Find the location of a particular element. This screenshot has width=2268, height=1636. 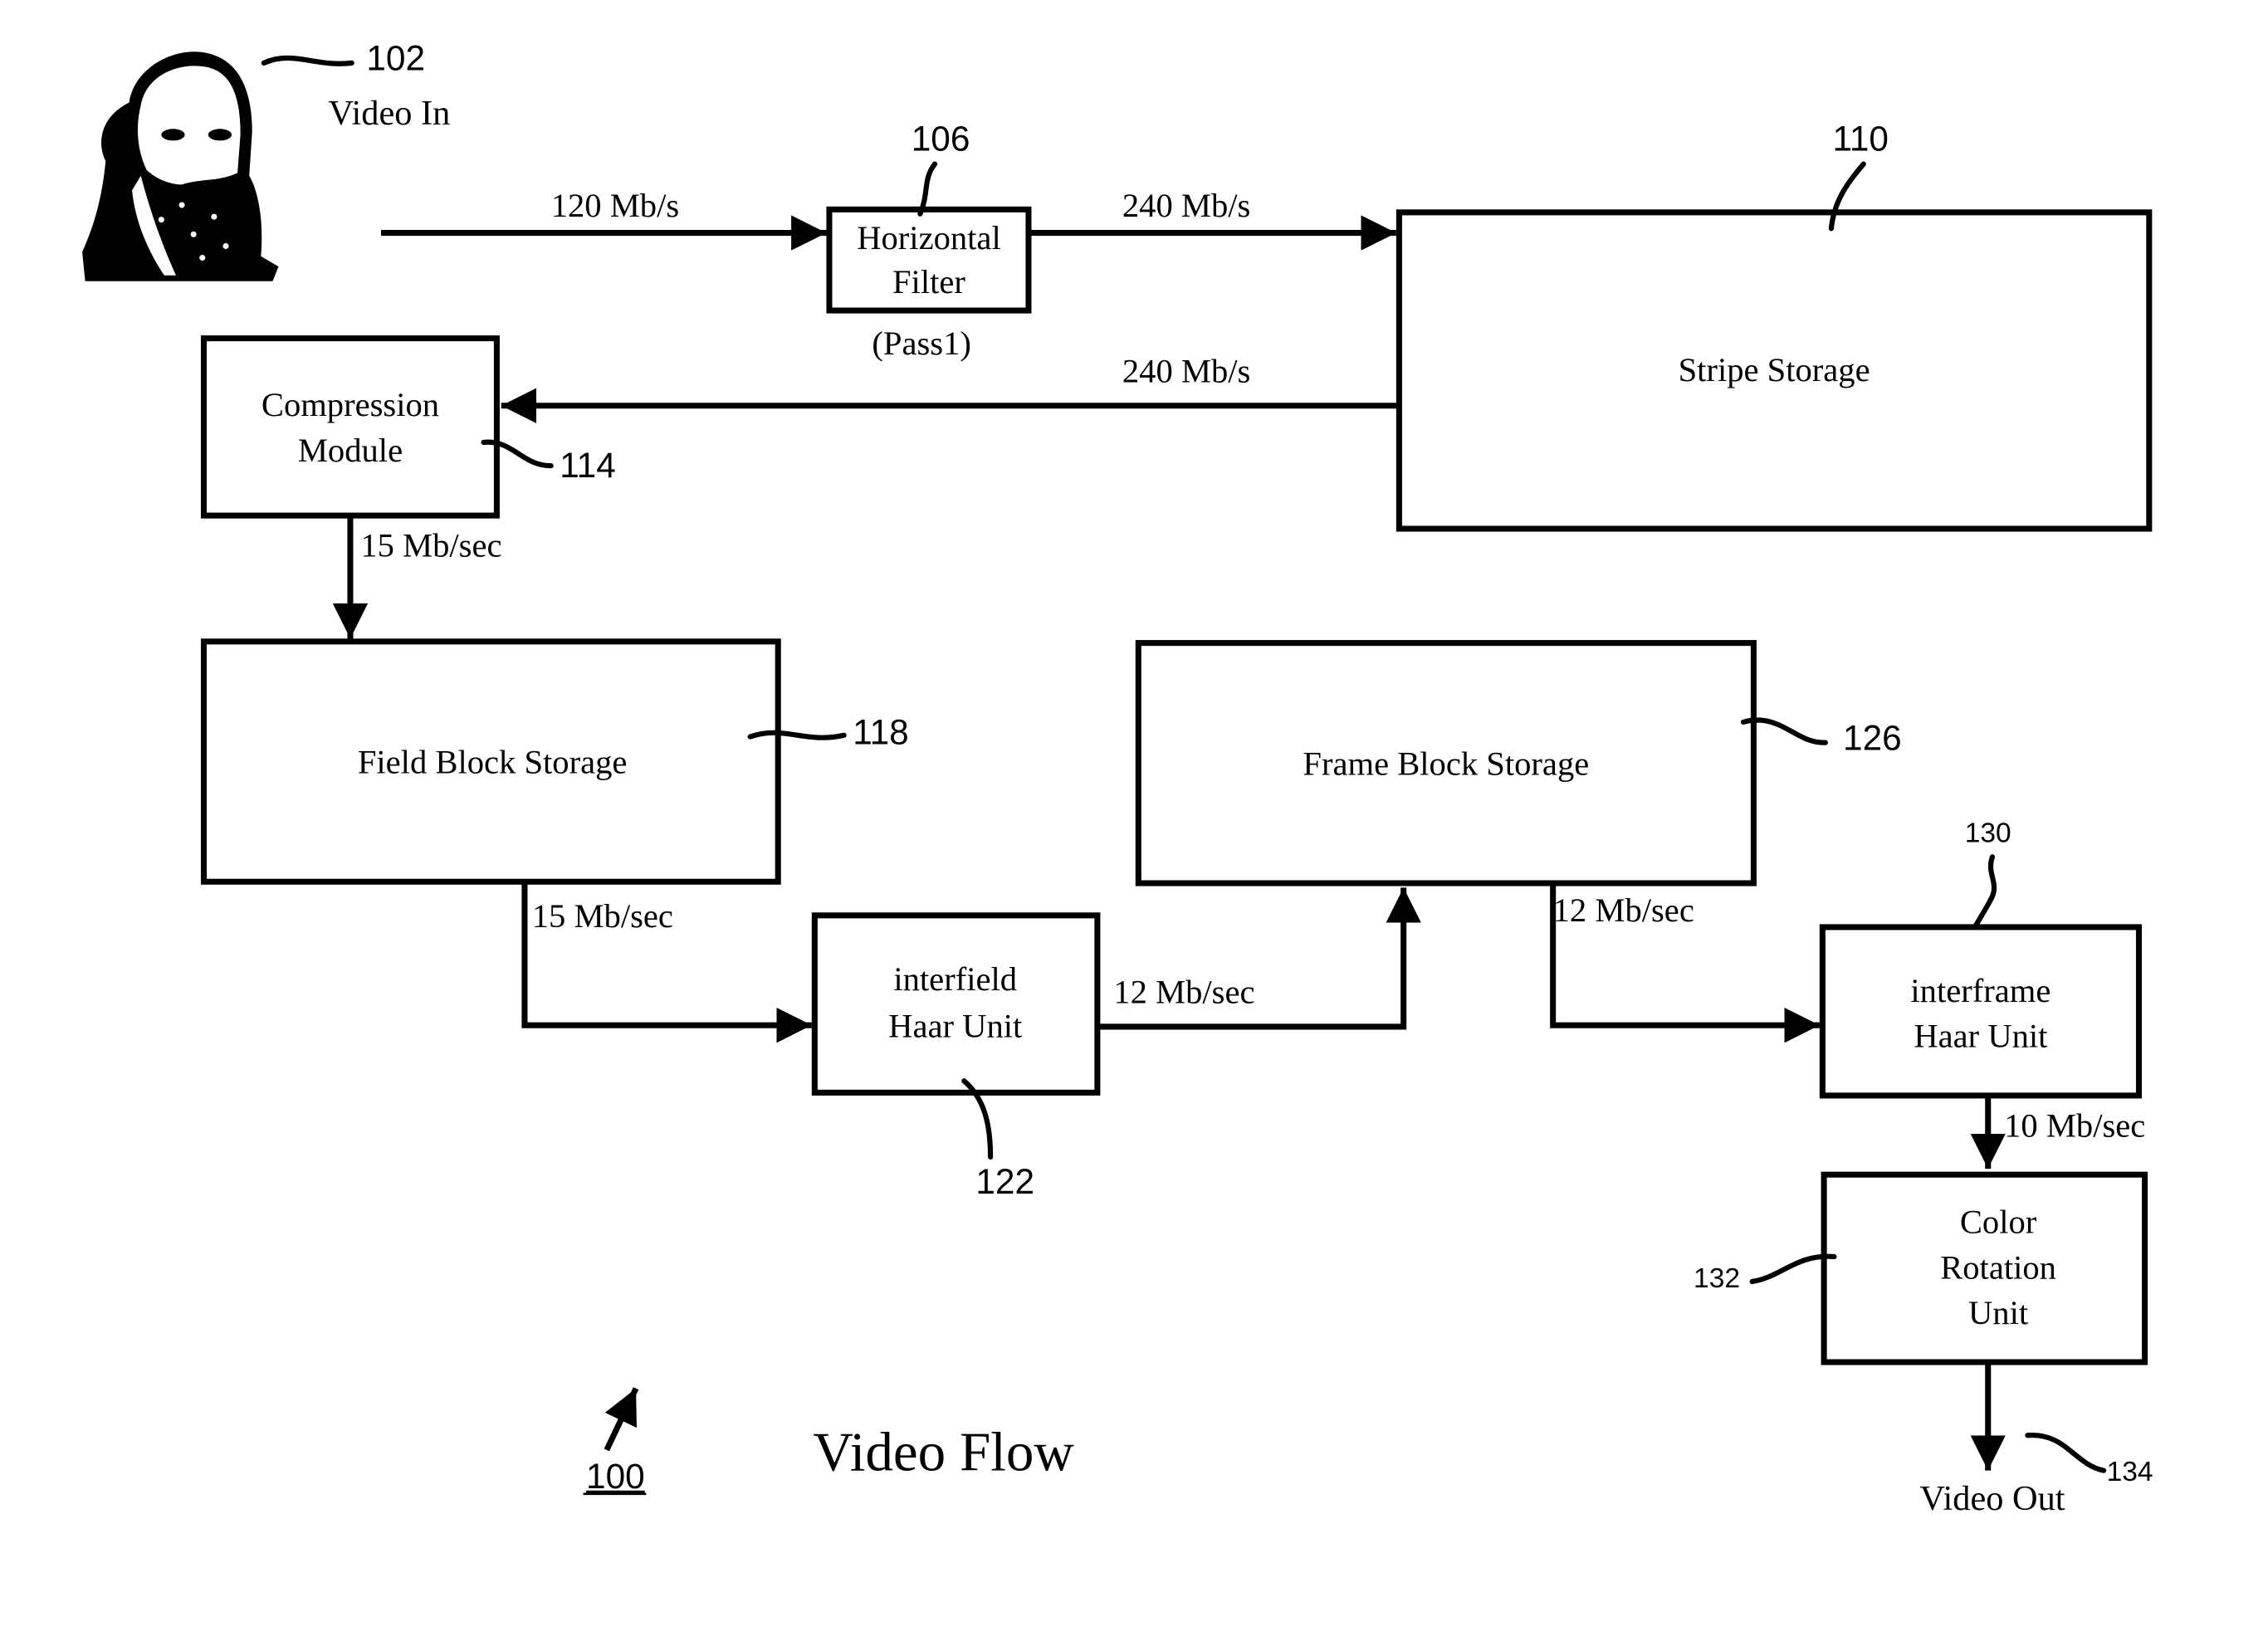

ref-label-106: 106 is located at coordinates (941, 139).